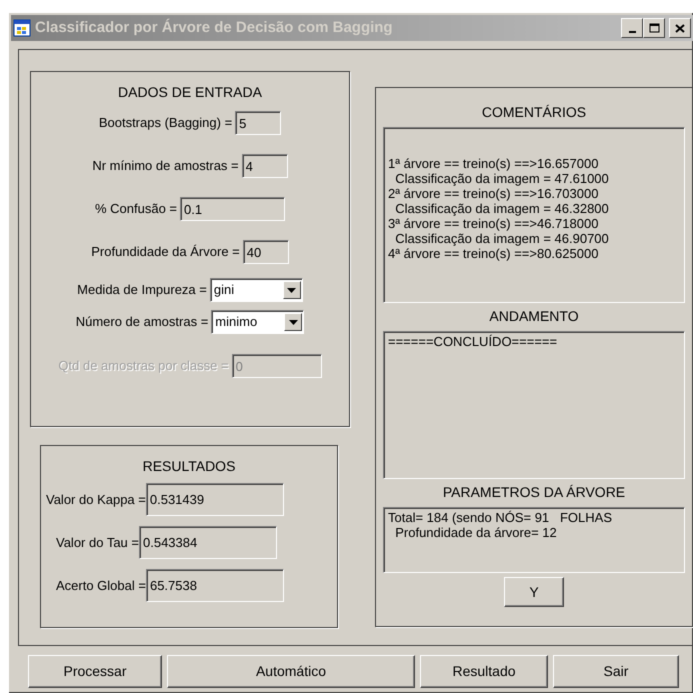 This screenshot has width=693, height=693. What do you see at coordinates (534, 592) in the screenshot?
I see `y-button: Y` at bounding box center [534, 592].